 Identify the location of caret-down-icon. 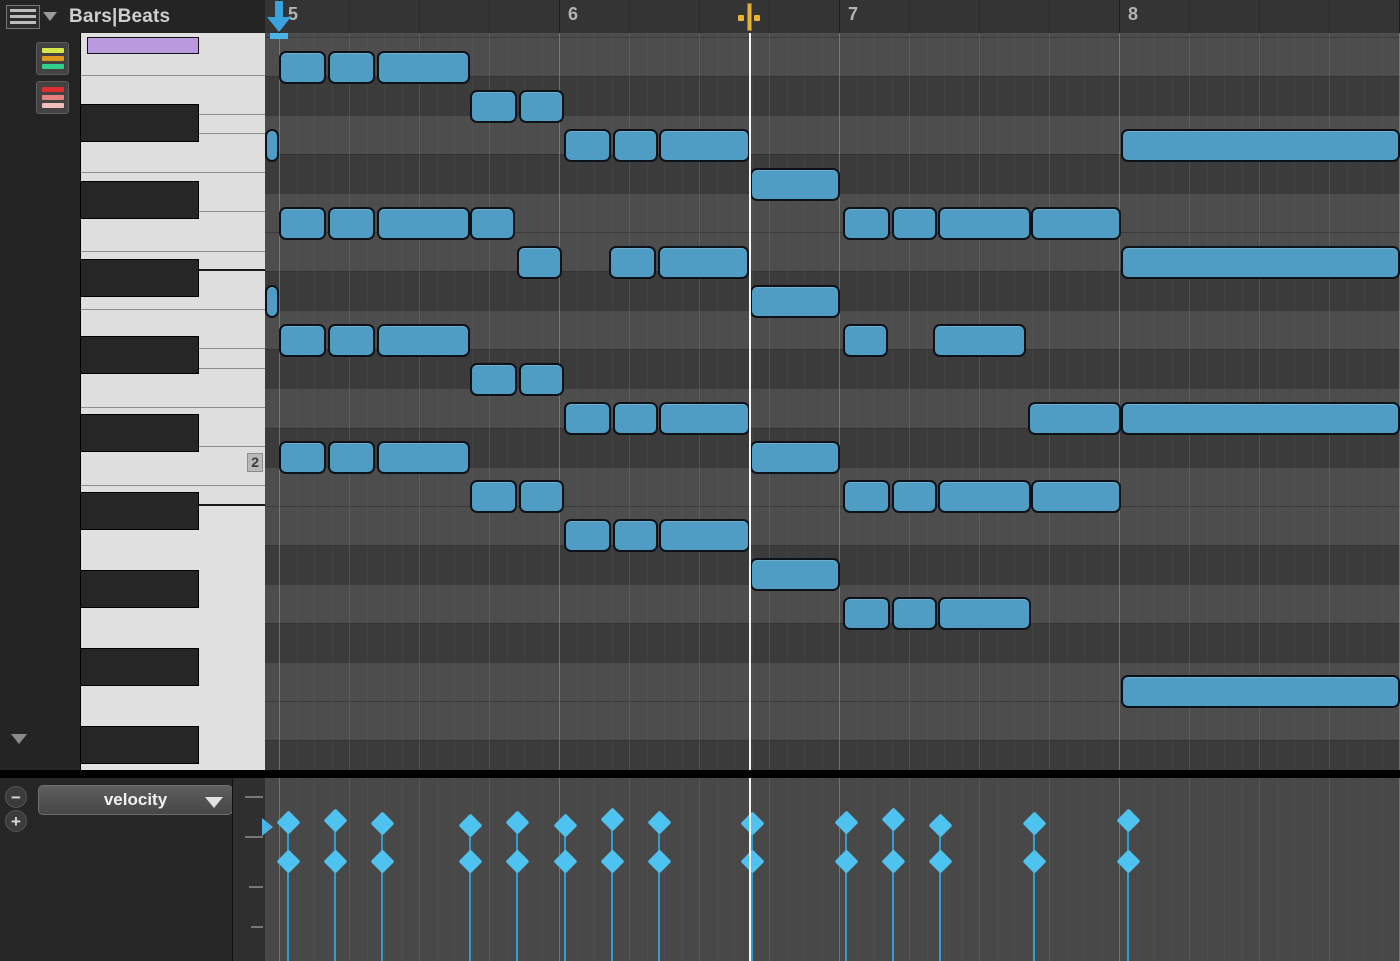
(50, 16).